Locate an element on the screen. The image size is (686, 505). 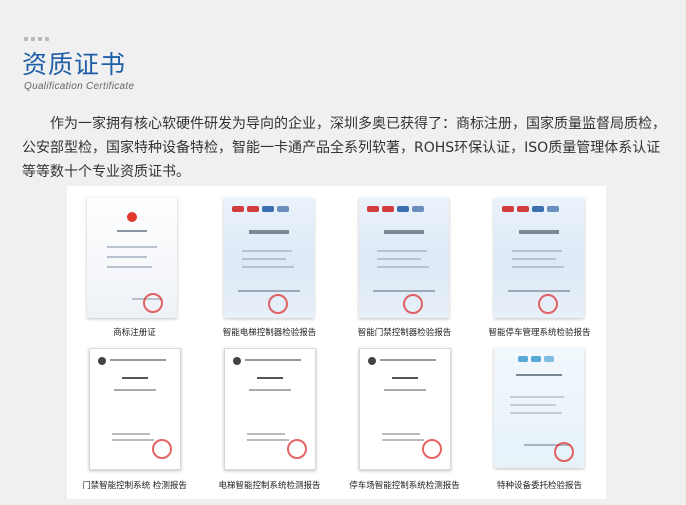
decor-dots is located at coordinates (36, 39).